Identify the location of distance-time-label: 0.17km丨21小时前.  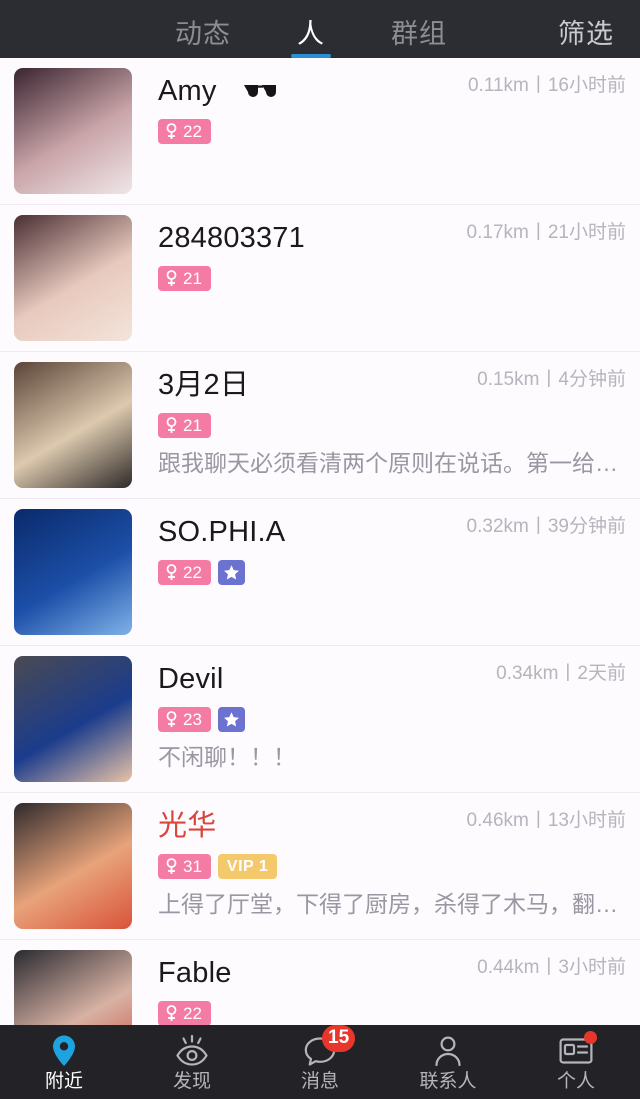
(546, 232).